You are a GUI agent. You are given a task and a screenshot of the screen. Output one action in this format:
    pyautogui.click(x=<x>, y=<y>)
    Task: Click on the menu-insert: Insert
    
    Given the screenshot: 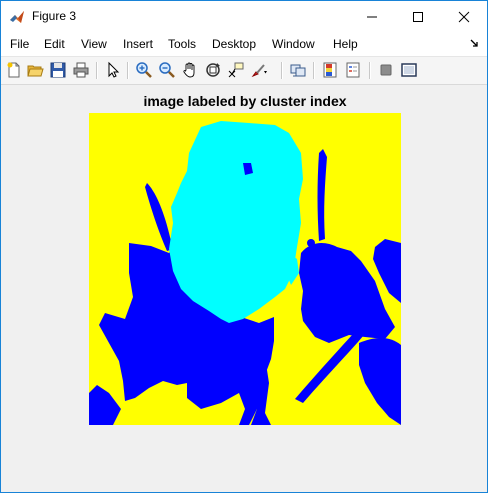 What is the action you would take?
    pyautogui.click(x=138, y=44)
    